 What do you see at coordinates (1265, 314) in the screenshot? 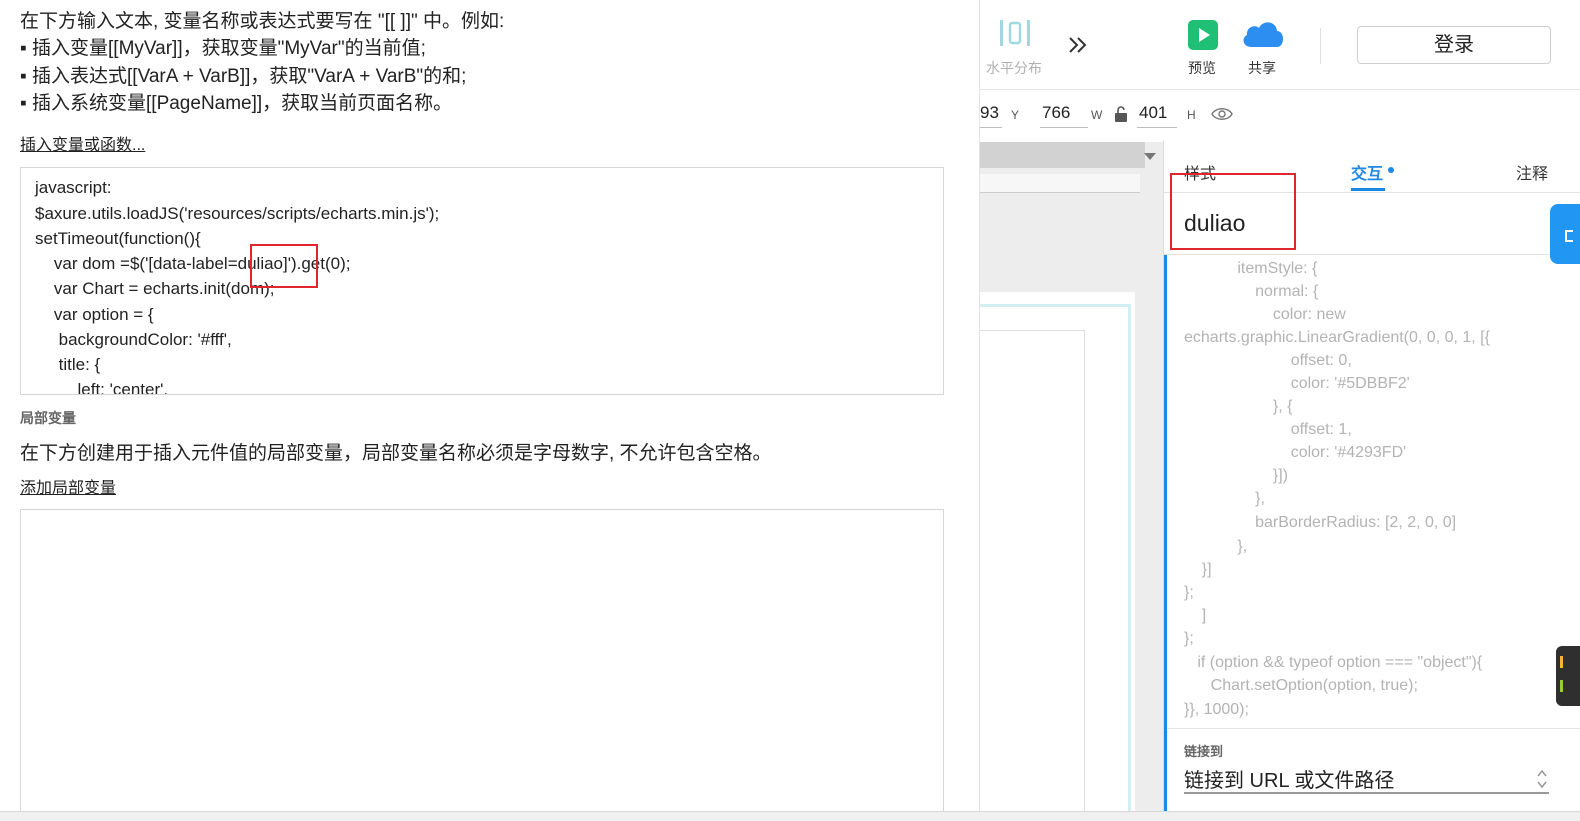
I see `code-line: color: new` at bounding box center [1265, 314].